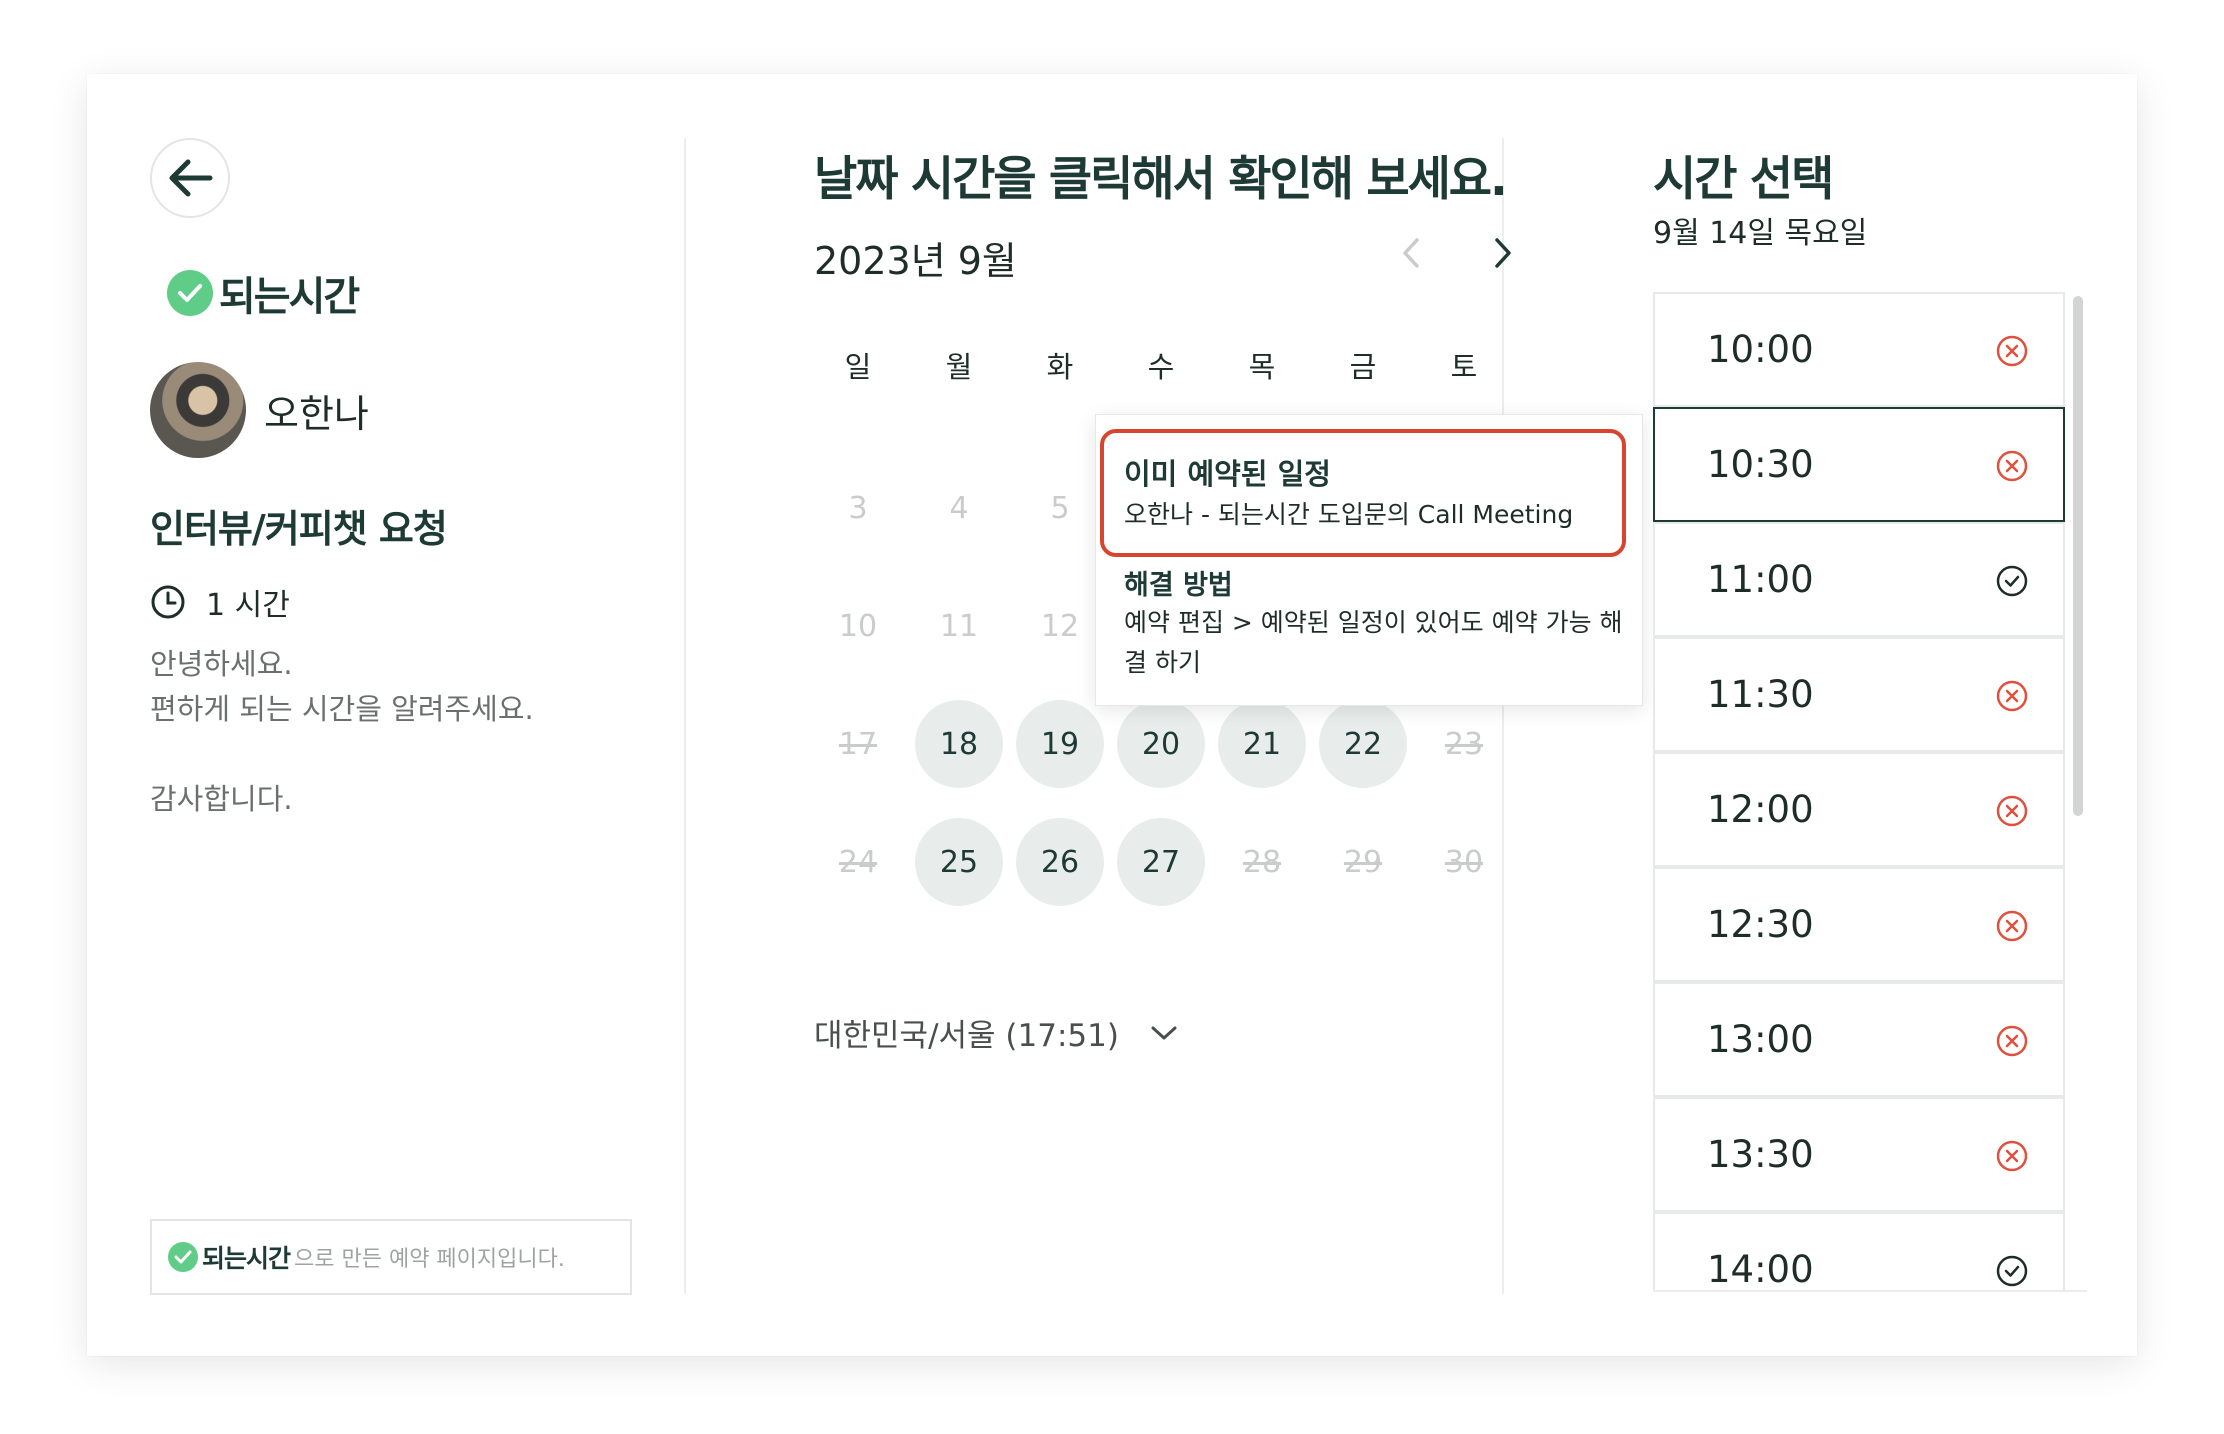 Image resolution: width=2224 pixels, height=1434 pixels. Describe the element at coordinates (1161, 367) in the screenshot. I see `weekday-wed: 수` at that location.